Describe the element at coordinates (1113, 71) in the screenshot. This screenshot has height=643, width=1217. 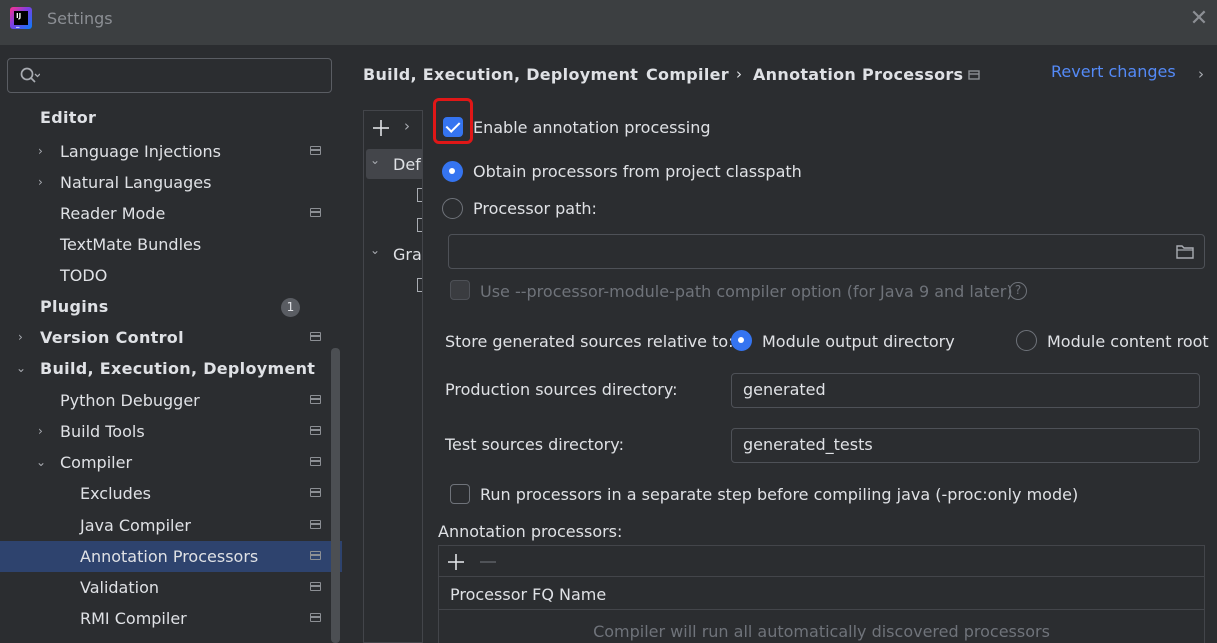
I see `revert-changes-link: Revert changes` at that location.